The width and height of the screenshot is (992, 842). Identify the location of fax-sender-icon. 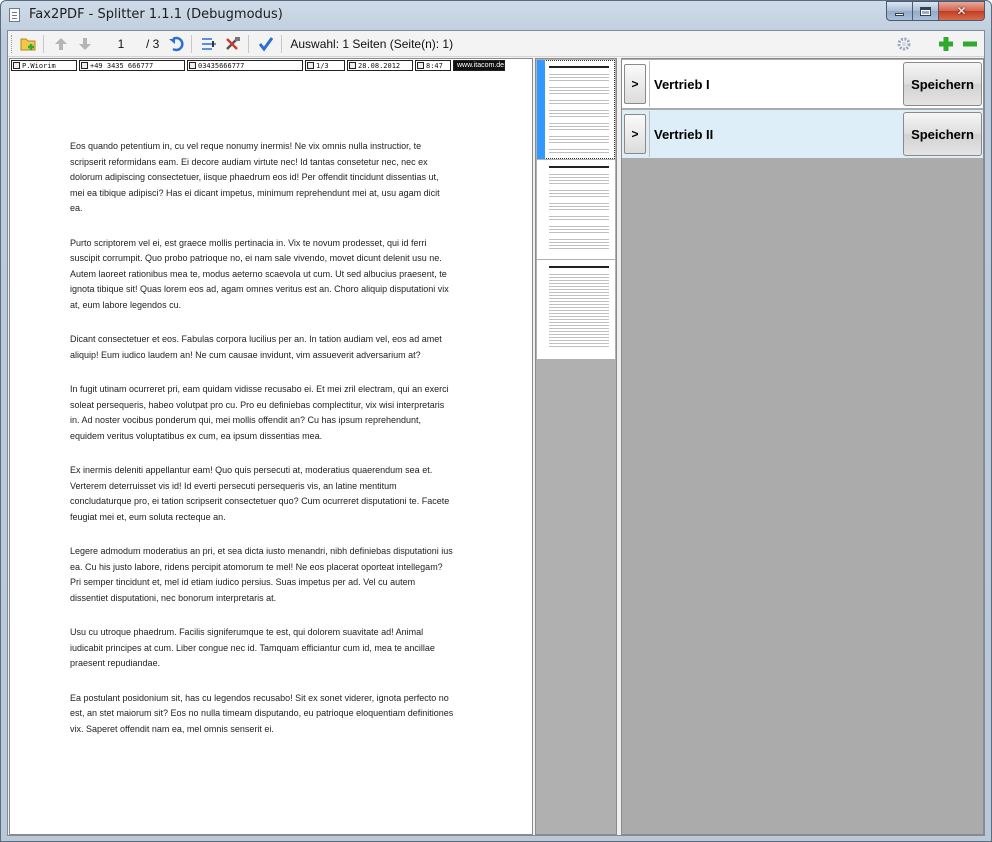
(16, 65).